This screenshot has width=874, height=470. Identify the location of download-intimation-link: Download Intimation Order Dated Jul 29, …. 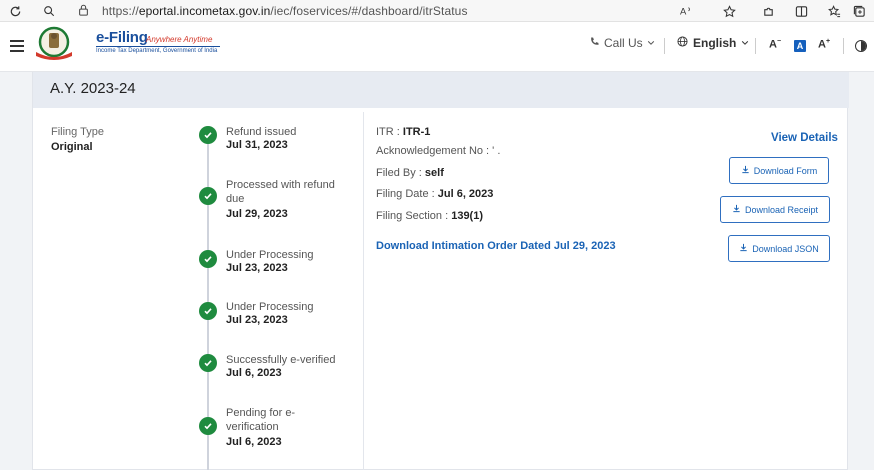
(496, 246).